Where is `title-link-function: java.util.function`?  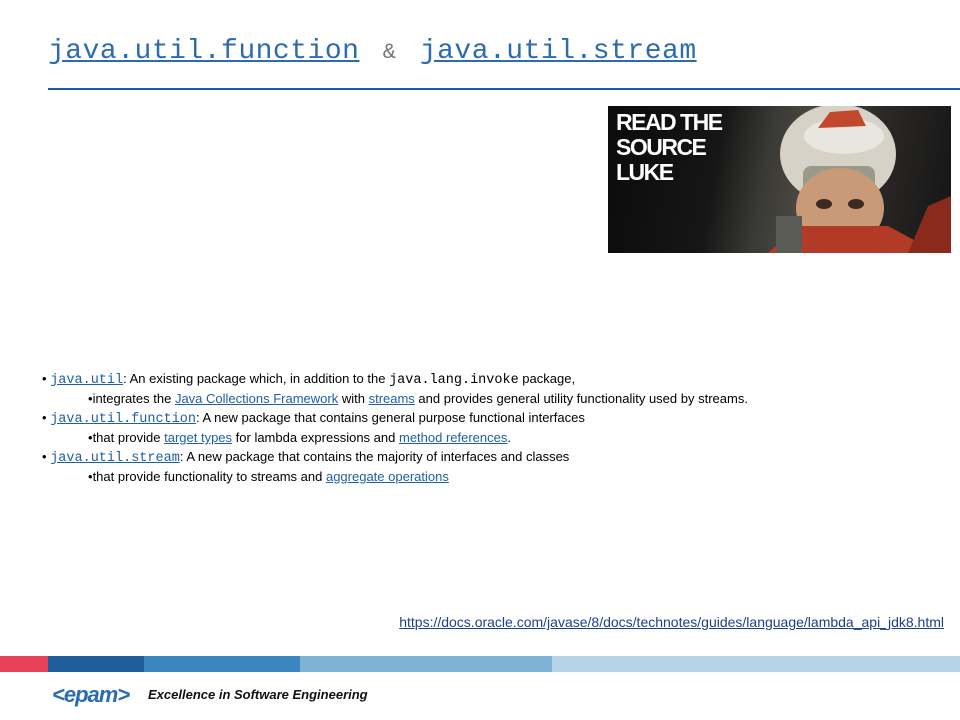 title-link-function: java.util.function is located at coordinates (203, 51).